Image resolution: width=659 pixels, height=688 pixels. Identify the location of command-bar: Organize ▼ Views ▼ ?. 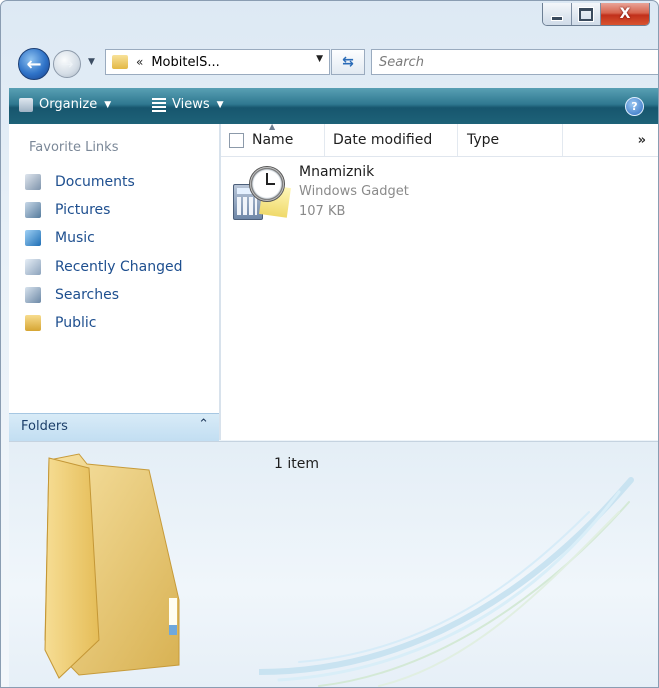
(333, 106).